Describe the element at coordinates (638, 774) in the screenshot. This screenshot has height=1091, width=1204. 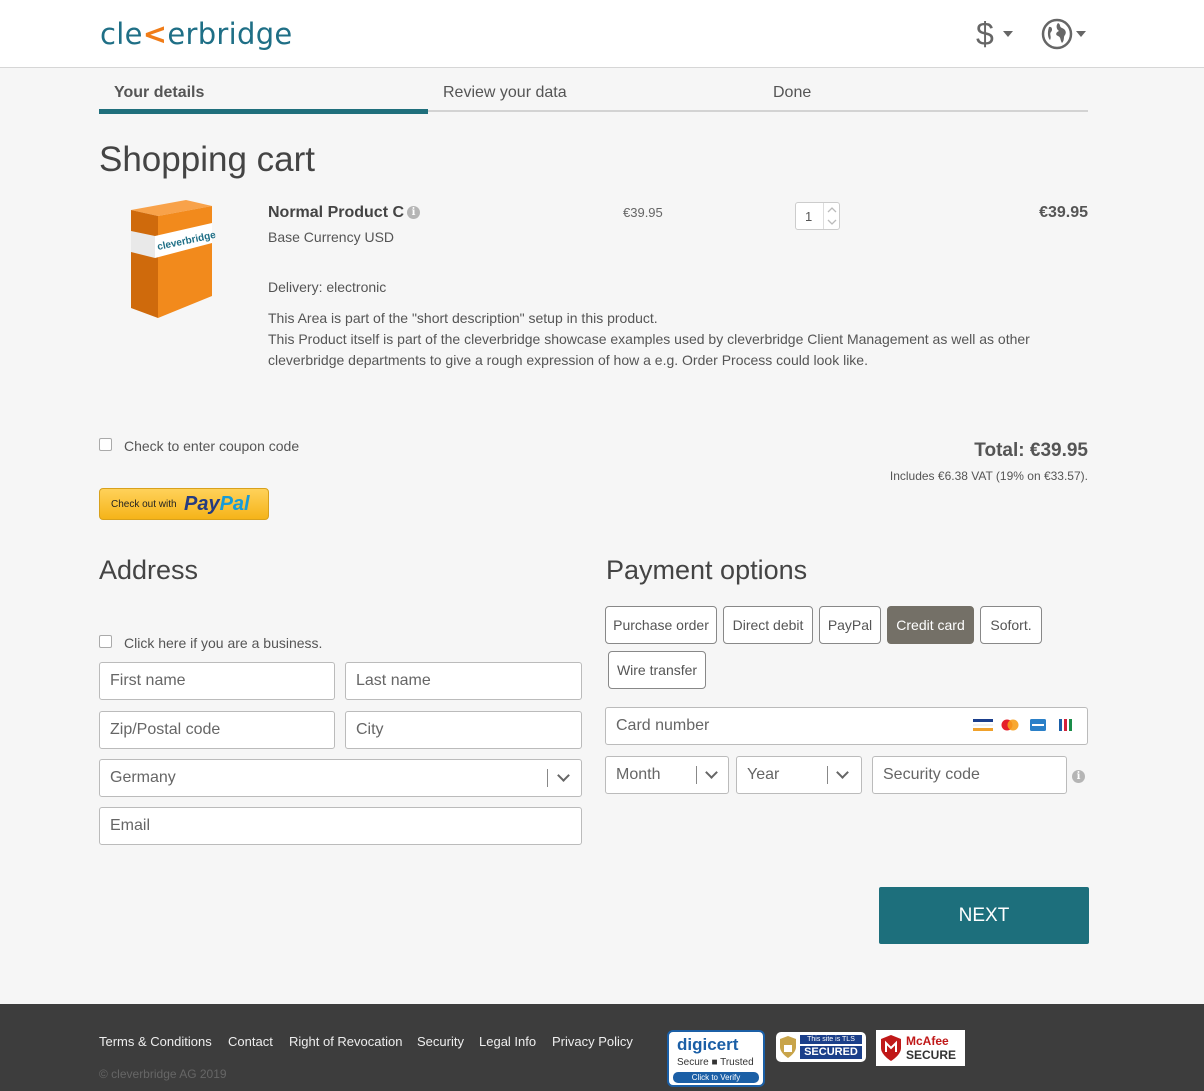
I see `month-value: Month` at that location.